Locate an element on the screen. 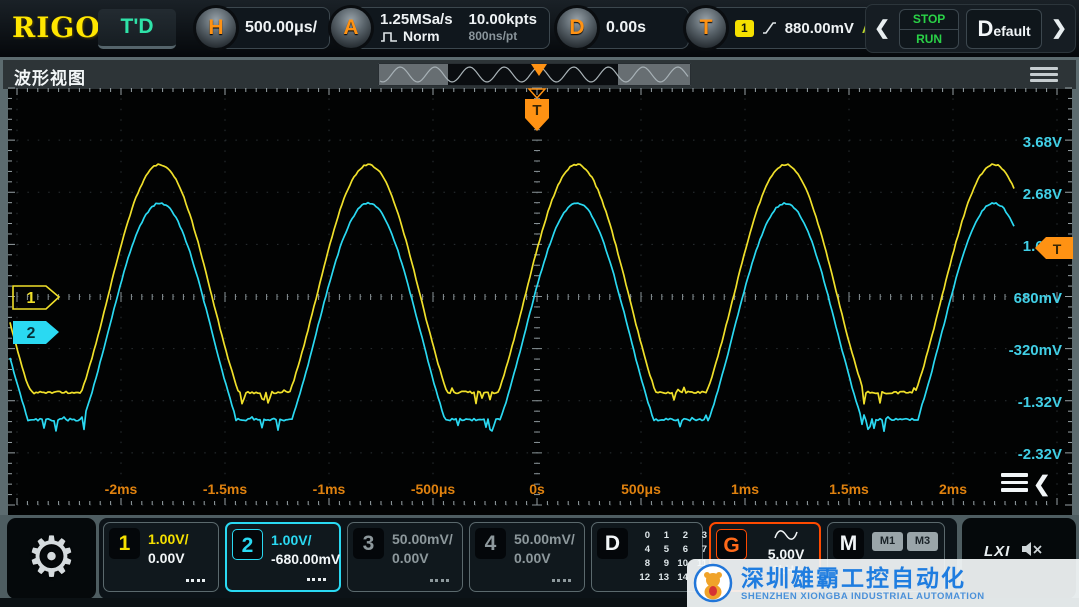 The height and width of the screenshot is (607, 1079). delay-group: D 0.00s is located at coordinates (623, 28).